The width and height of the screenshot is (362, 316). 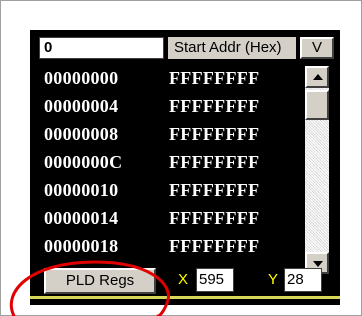 I want to click on memory-row: 00000010 FFFFFFFF, so click(x=151, y=190).